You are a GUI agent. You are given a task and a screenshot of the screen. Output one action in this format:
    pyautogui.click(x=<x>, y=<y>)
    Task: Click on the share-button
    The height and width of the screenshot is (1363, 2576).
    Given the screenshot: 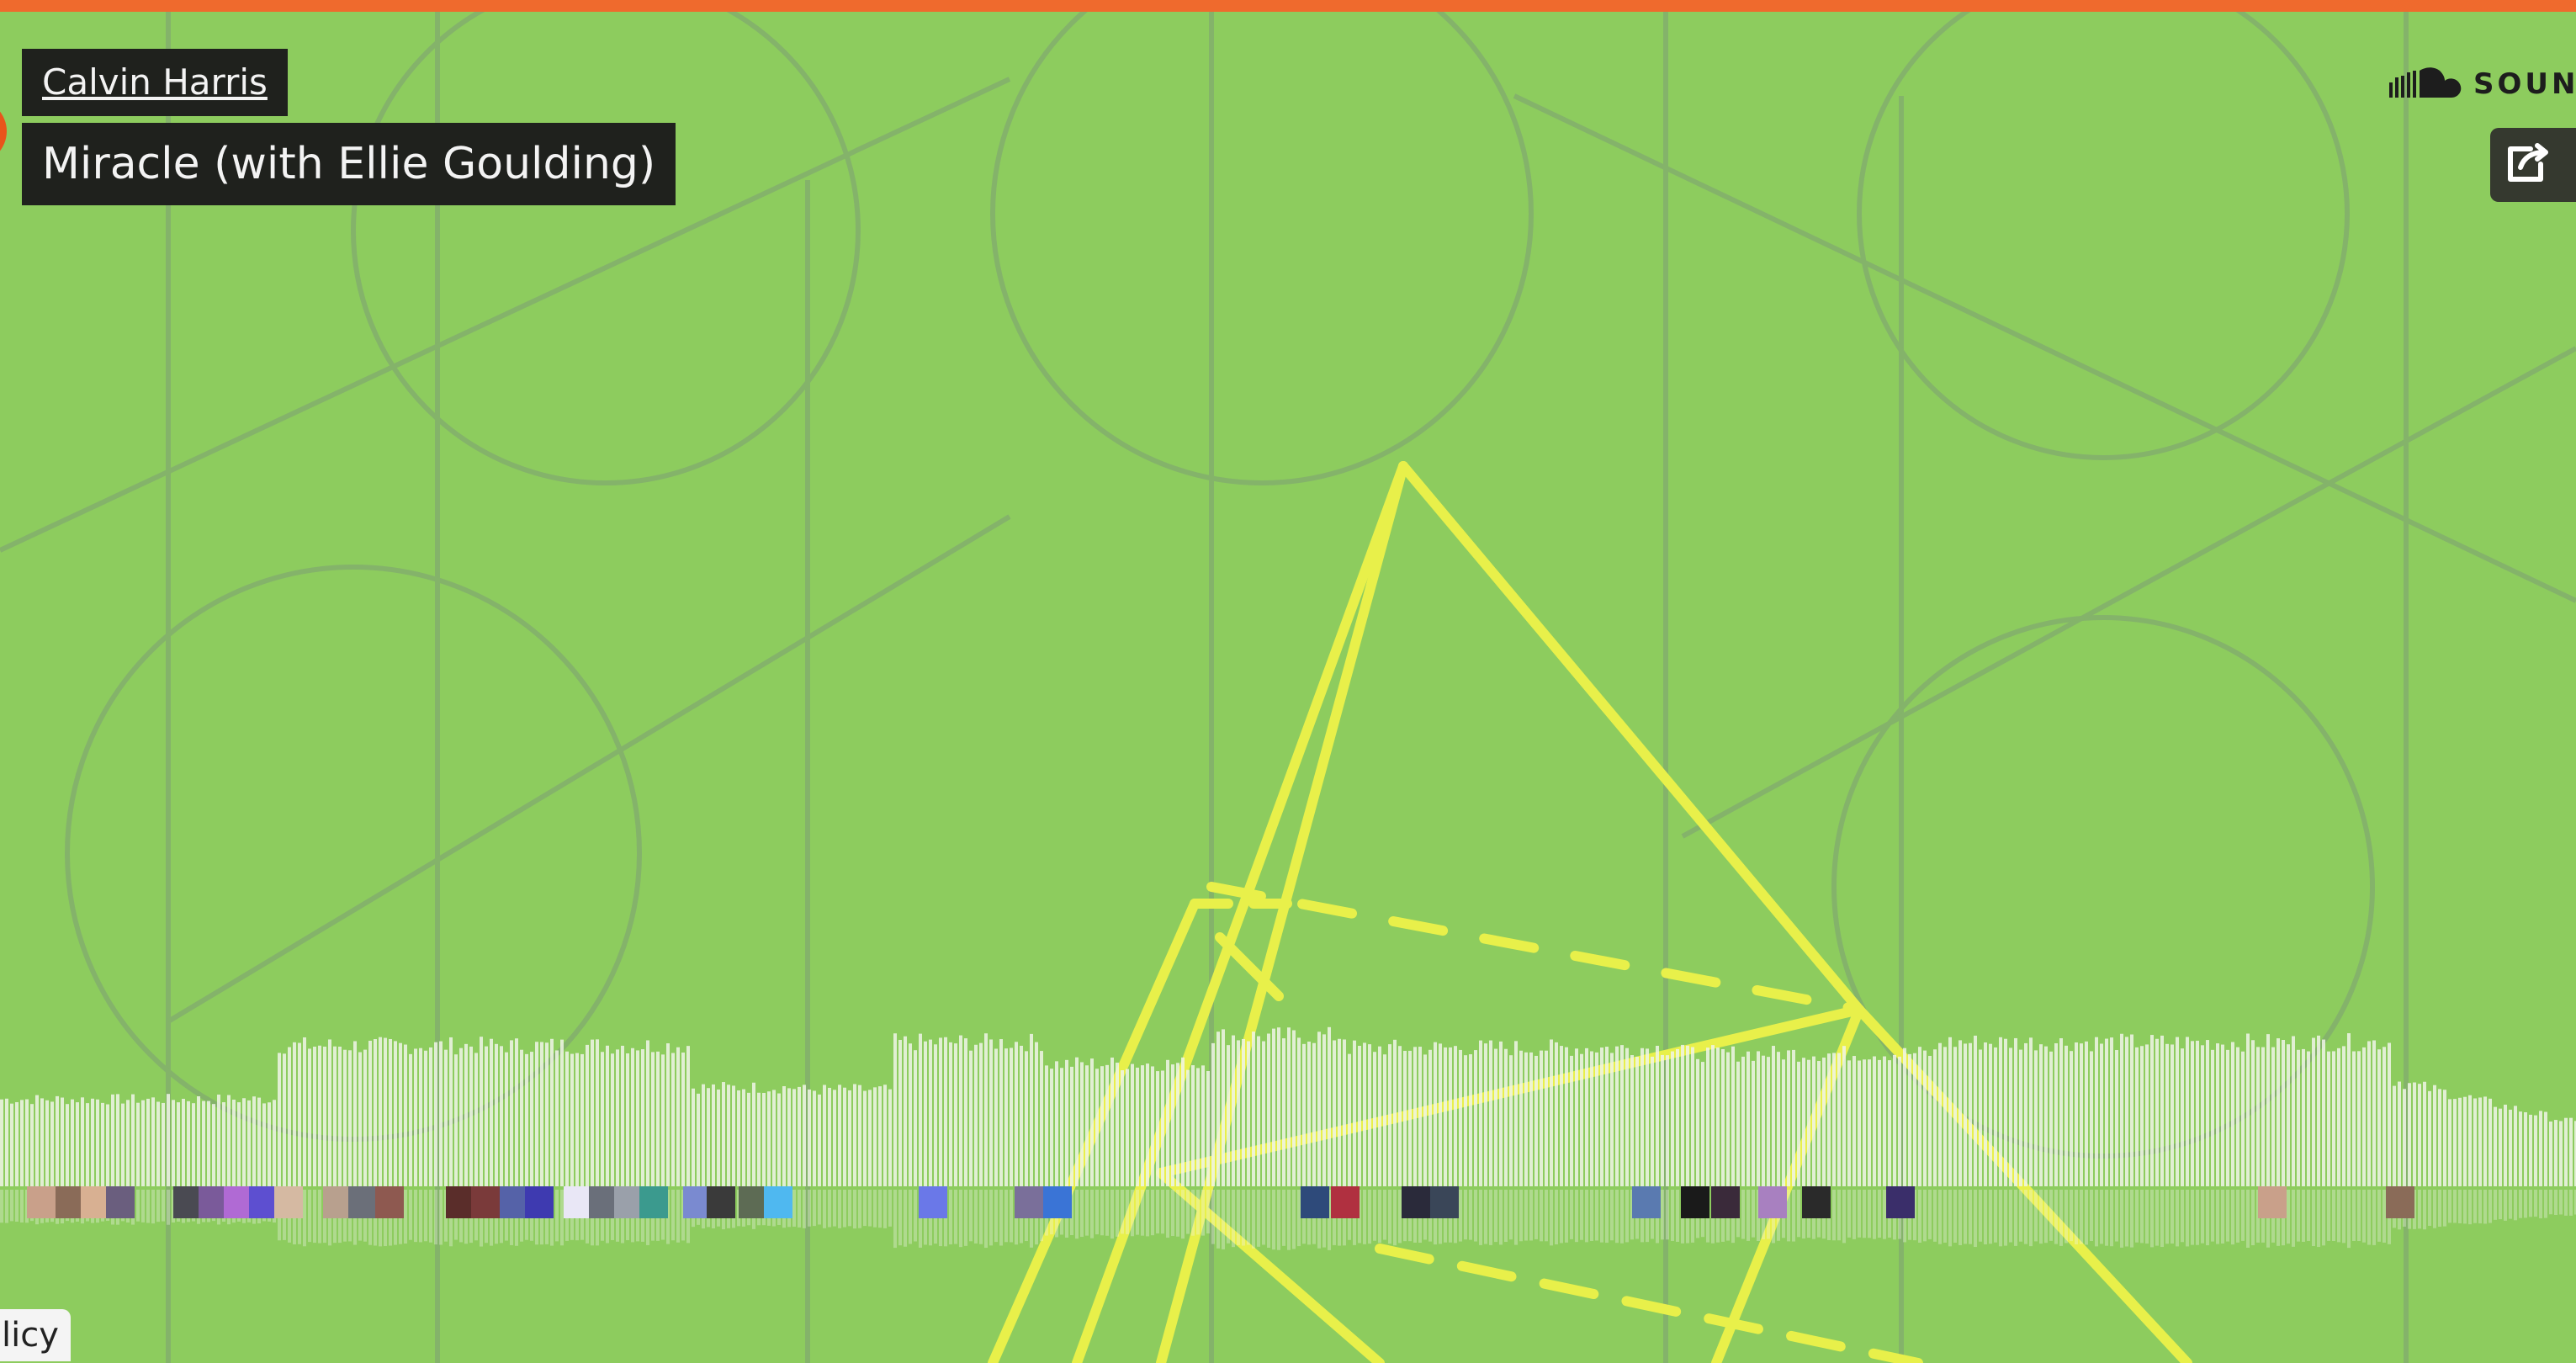 What is the action you would take?
    pyautogui.click(x=2533, y=165)
    